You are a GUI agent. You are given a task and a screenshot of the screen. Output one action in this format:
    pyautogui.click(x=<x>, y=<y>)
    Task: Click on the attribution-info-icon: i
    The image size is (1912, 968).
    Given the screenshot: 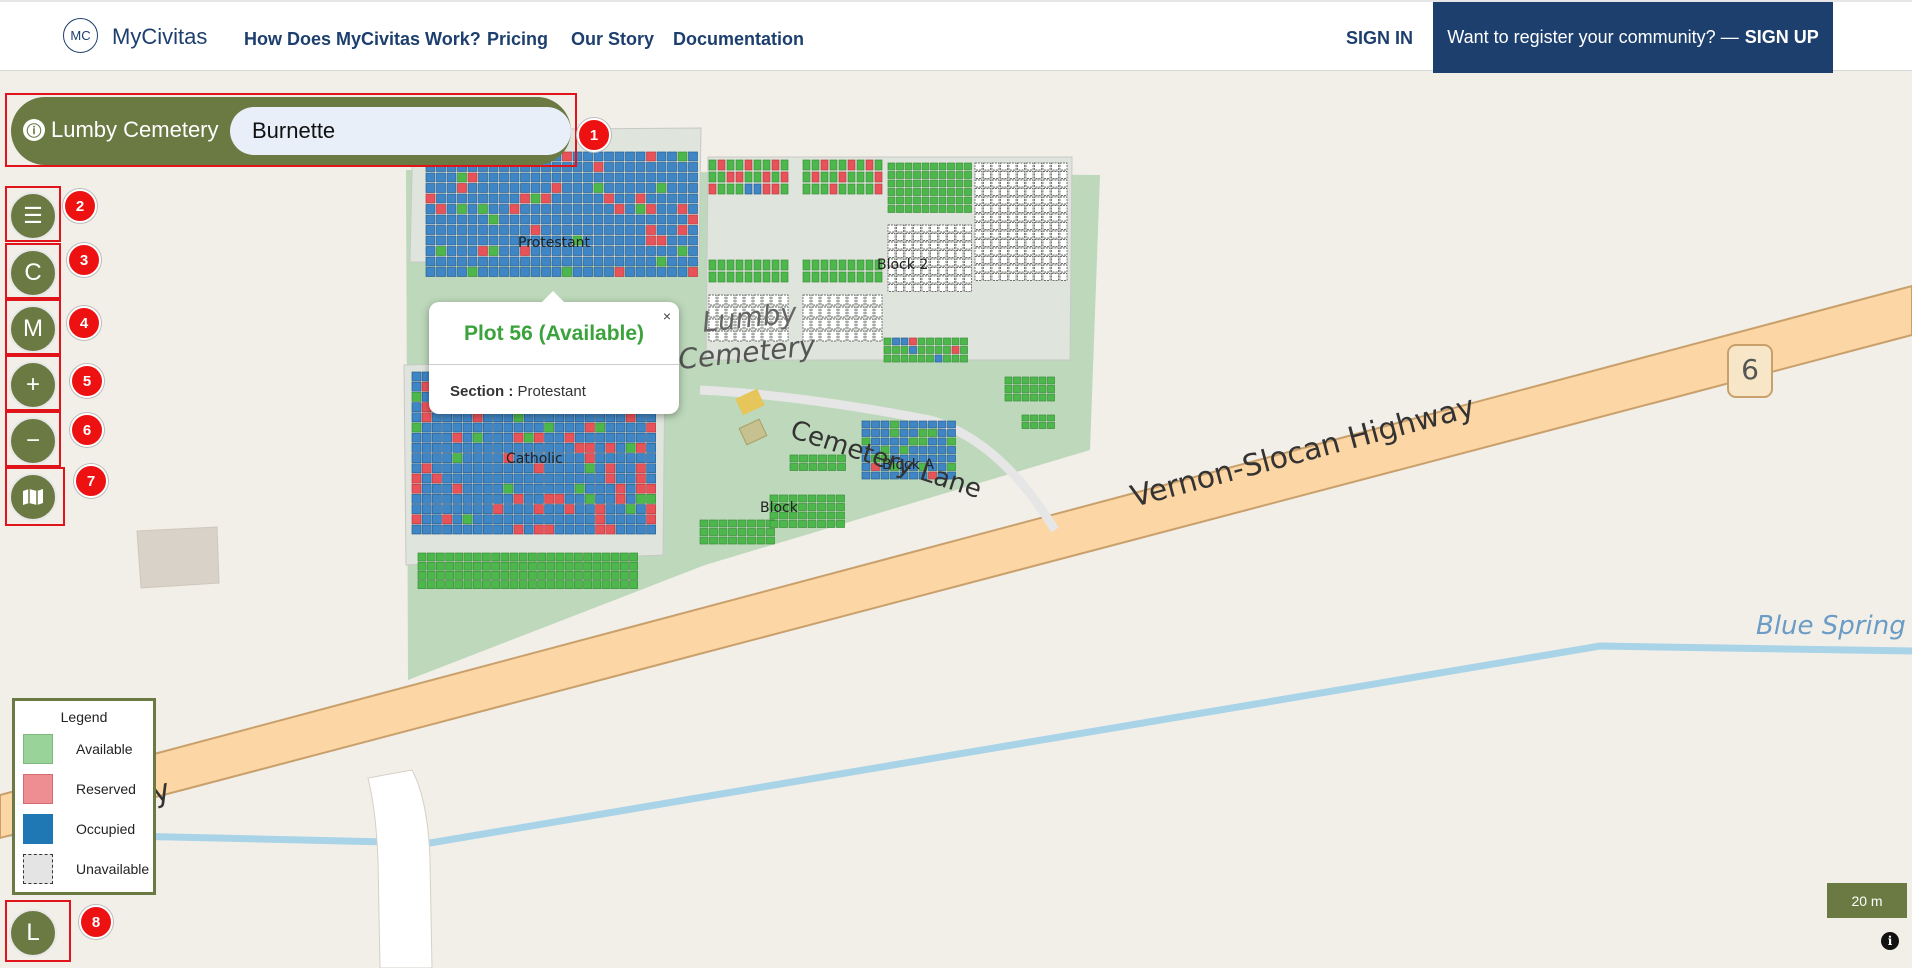 What is the action you would take?
    pyautogui.click(x=1890, y=941)
    